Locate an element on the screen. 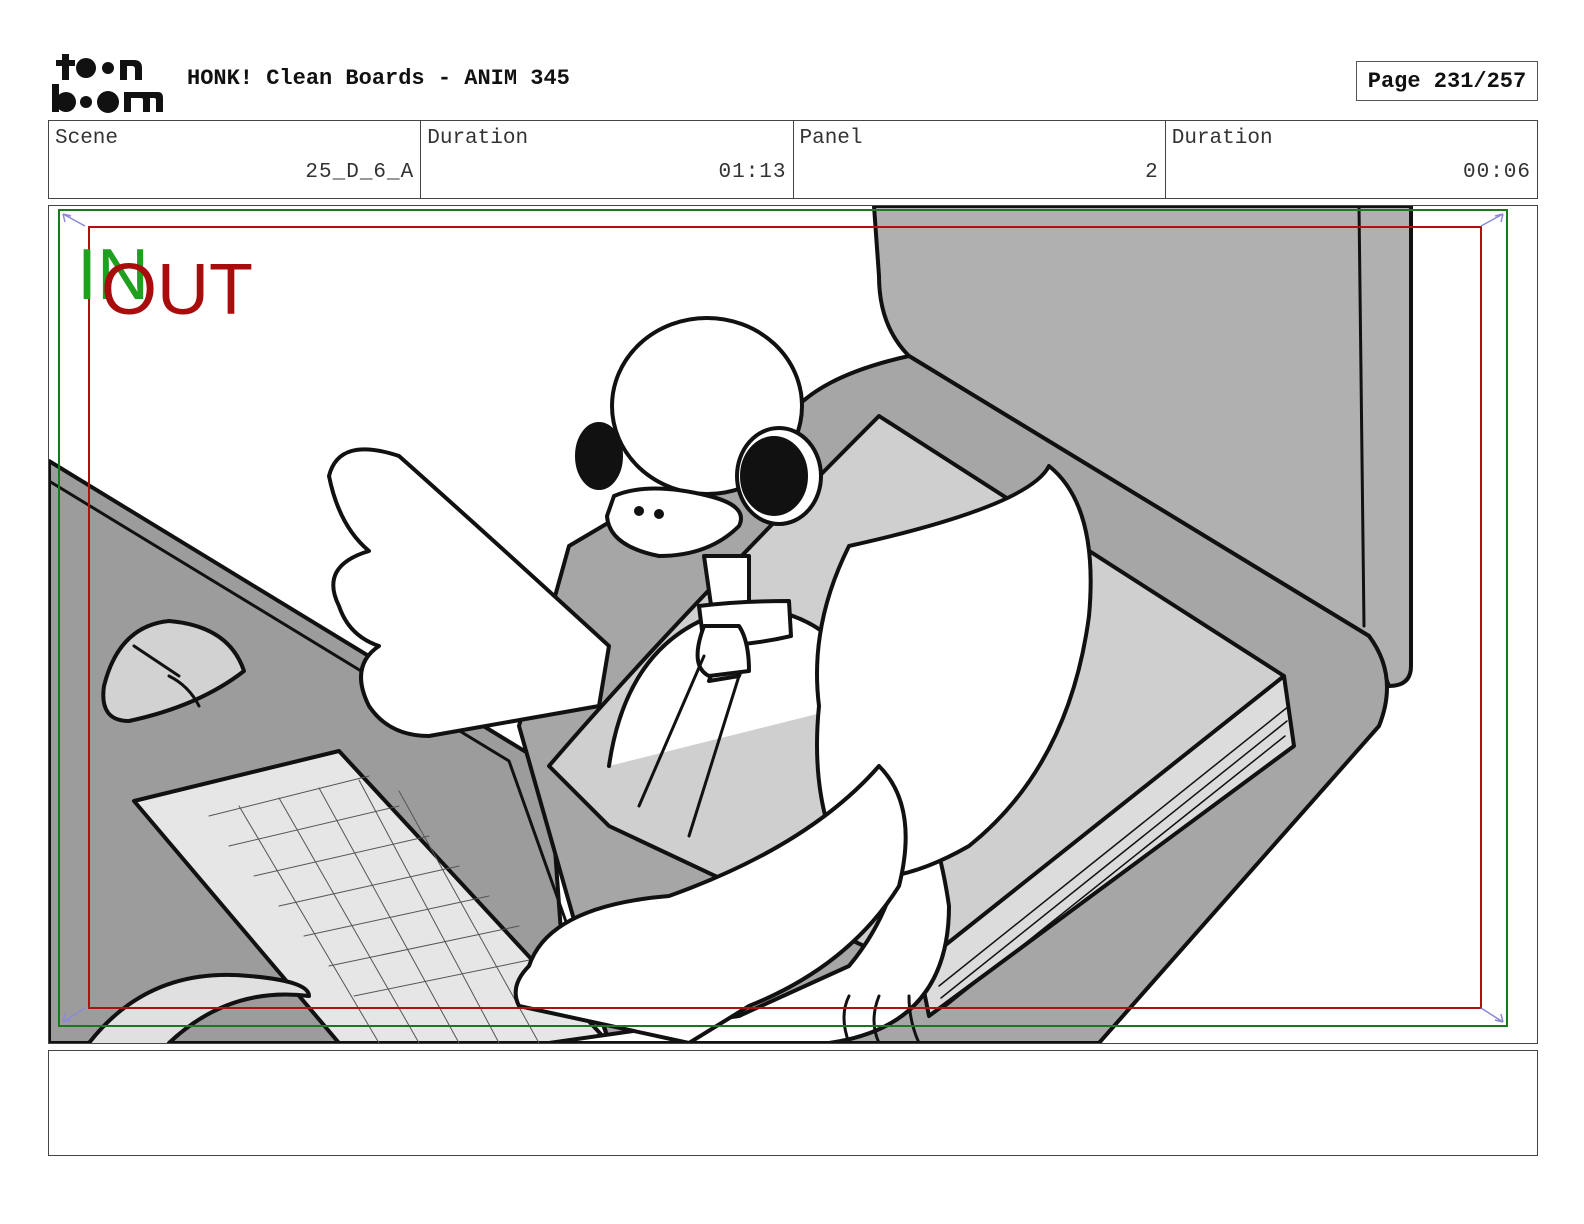 The width and height of the screenshot is (1584, 1224). scene-value: 25_D_6_A is located at coordinates (360, 172).